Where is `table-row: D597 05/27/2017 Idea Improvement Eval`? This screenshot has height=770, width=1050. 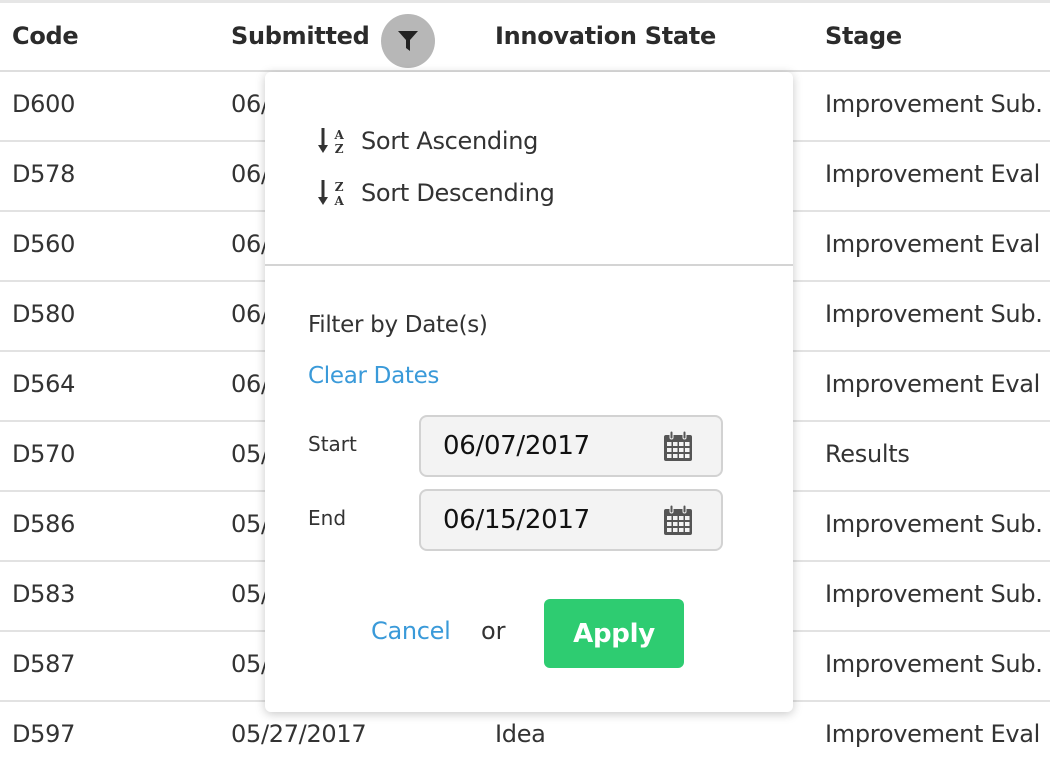 table-row: D597 05/27/2017 Idea Improvement Eval is located at coordinates (525, 736).